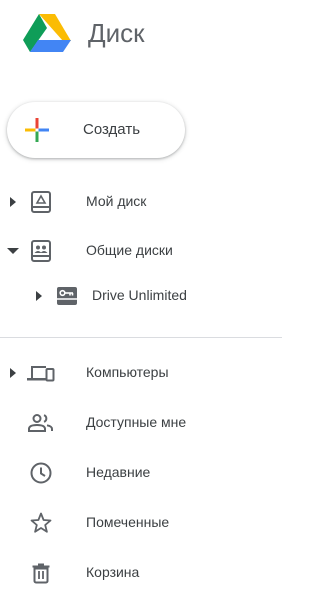 Image resolution: width=320 pixels, height=597 pixels. What do you see at coordinates (116, 33) in the screenshot?
I see `app-title: Диск` at bounding box center [116, 33].